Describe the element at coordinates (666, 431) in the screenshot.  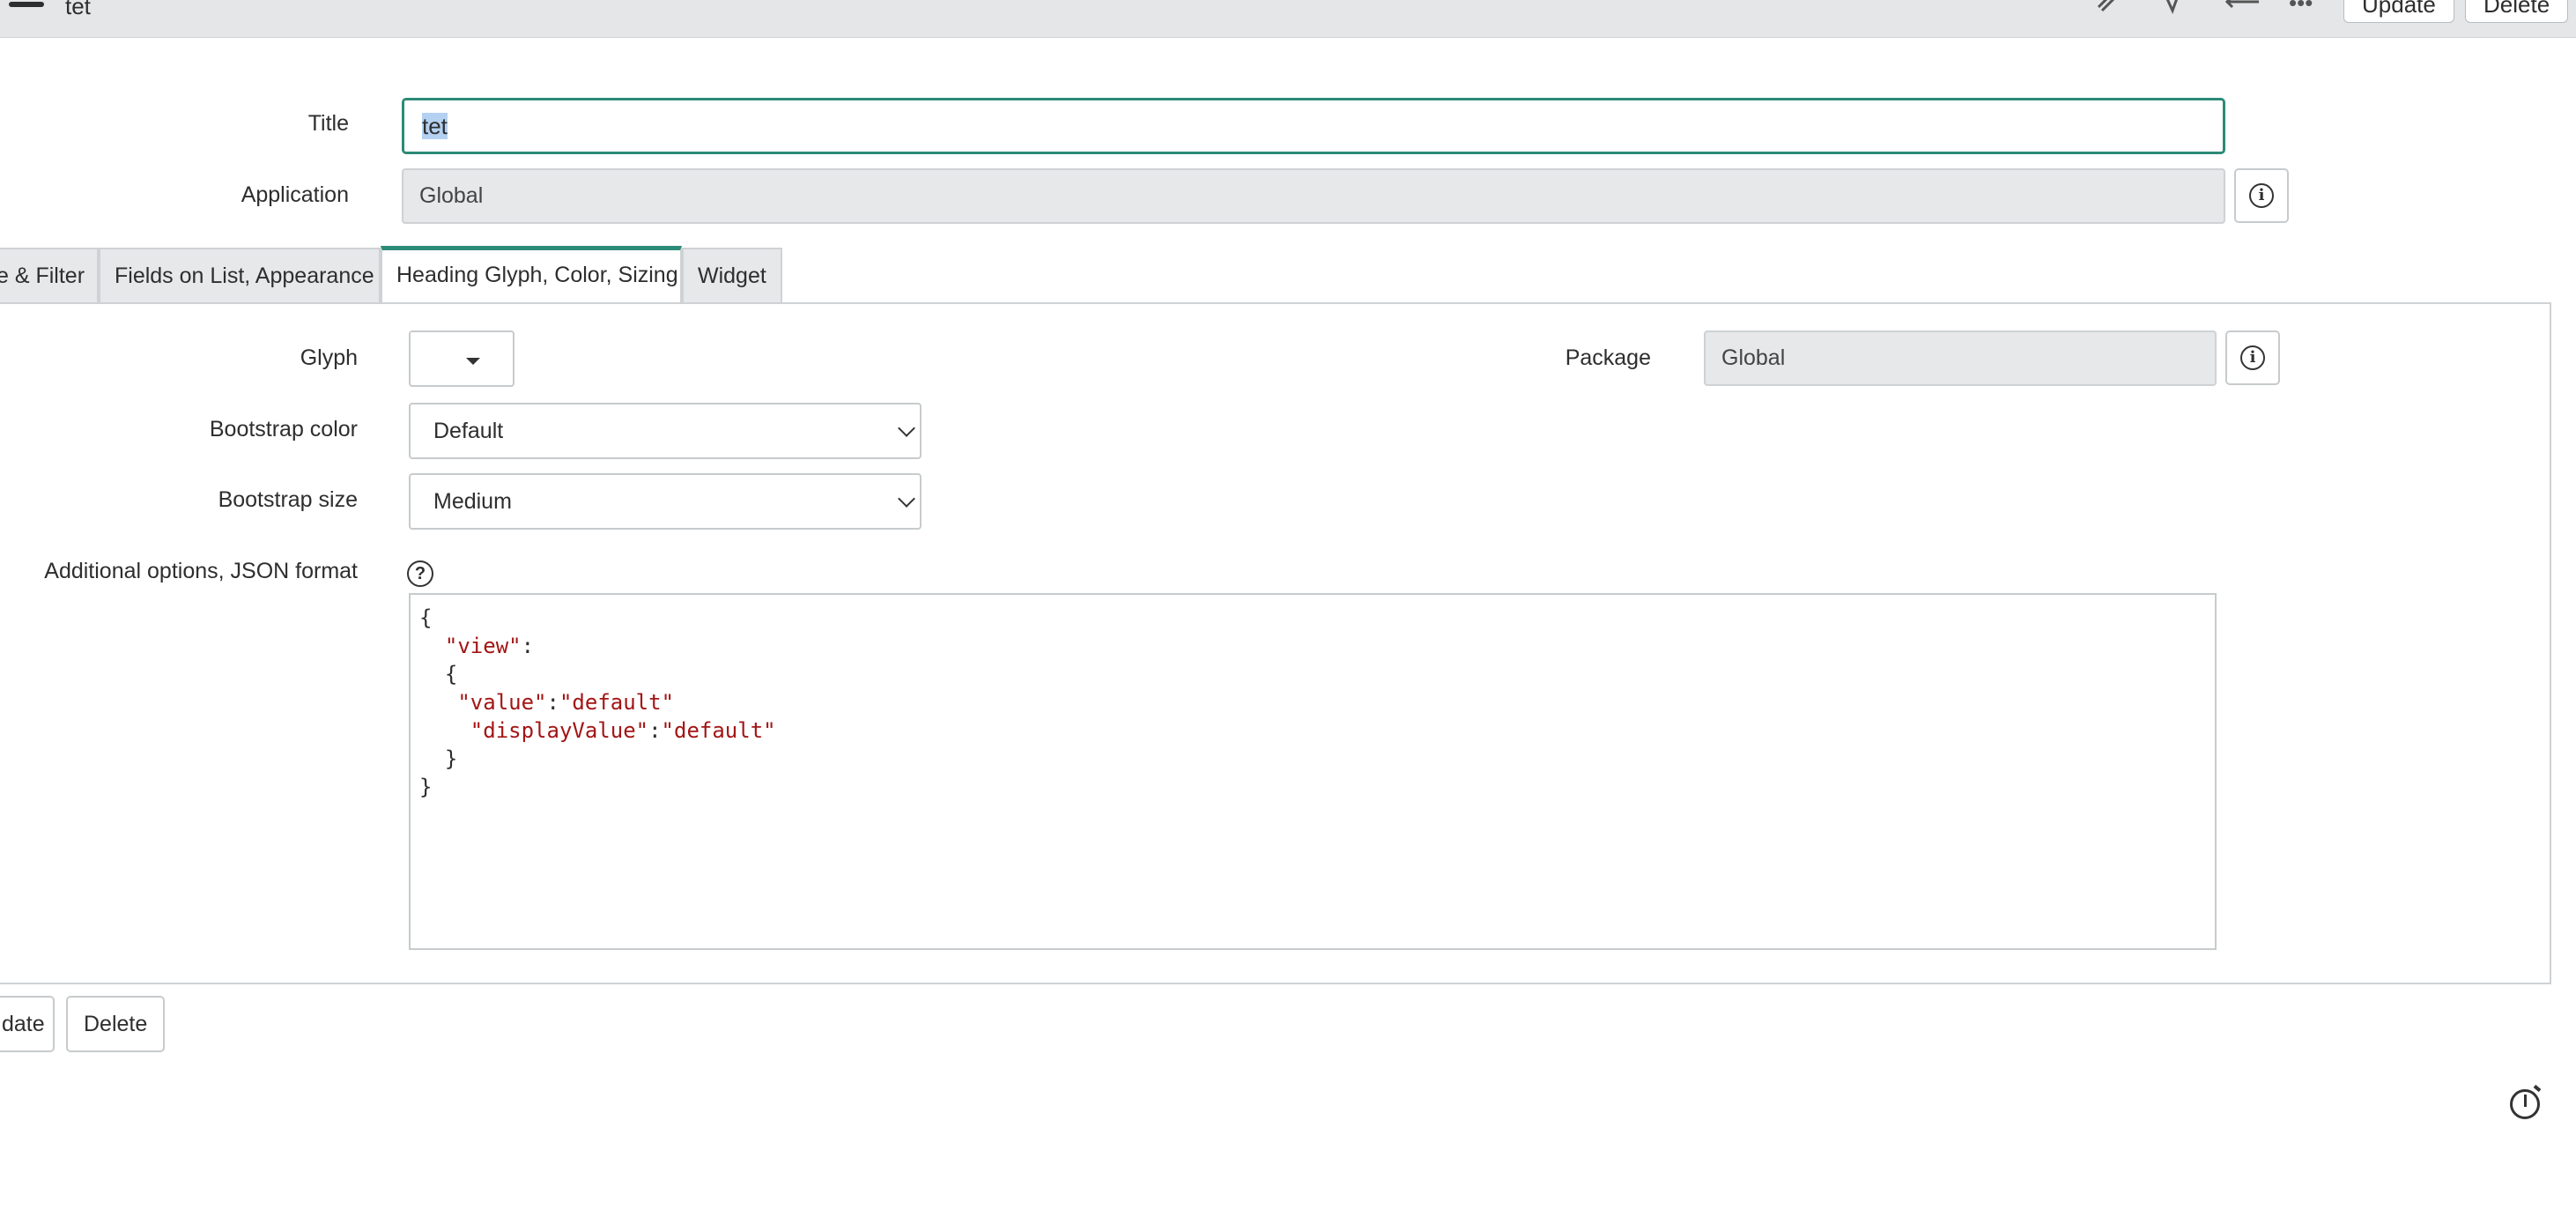
I see `bootstrap-color-select: Default` at that location.